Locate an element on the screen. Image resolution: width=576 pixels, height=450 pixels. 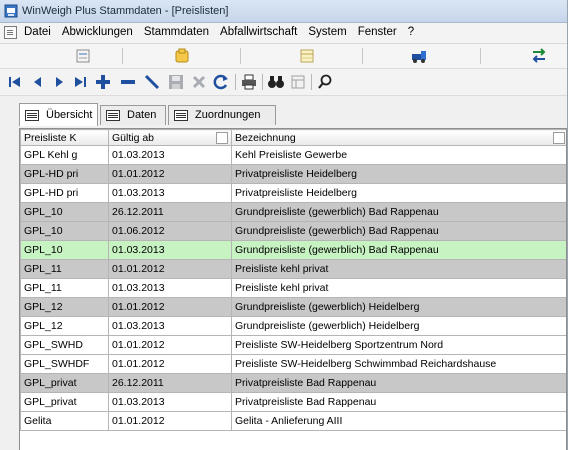
tab-uebersicht: Übersicht is located at coordinates (58, 114).